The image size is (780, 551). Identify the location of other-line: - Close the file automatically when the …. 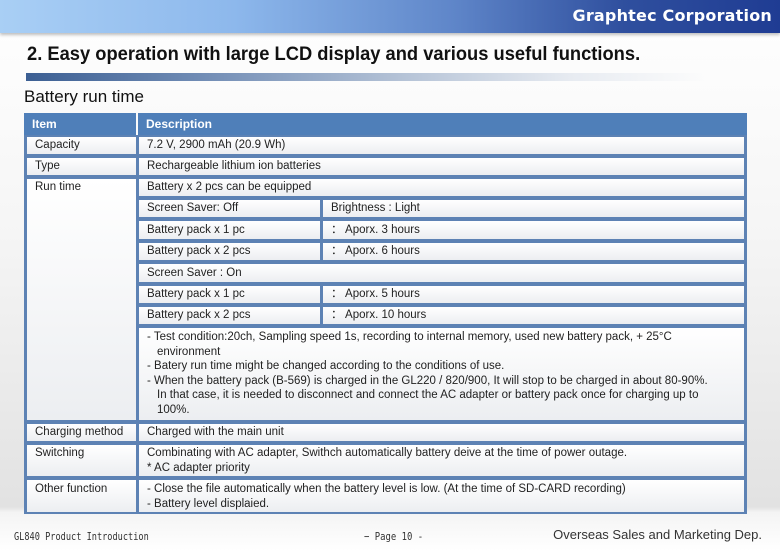
(386, 489).